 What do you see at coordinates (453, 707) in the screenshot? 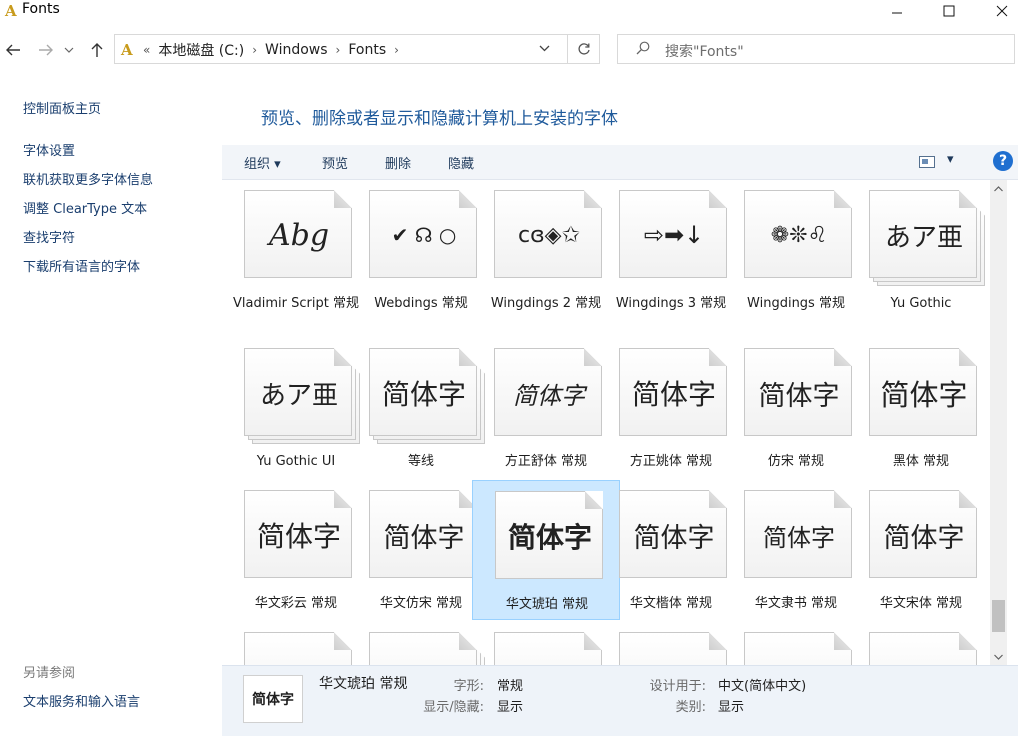
I see `show-hide-label: 显示/隐藏:` at bounding box center [453, 707].